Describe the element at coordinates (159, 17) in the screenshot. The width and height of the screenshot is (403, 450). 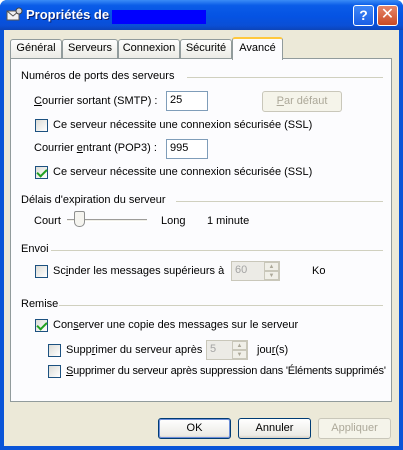
I see `redacted-account-name` at that location.